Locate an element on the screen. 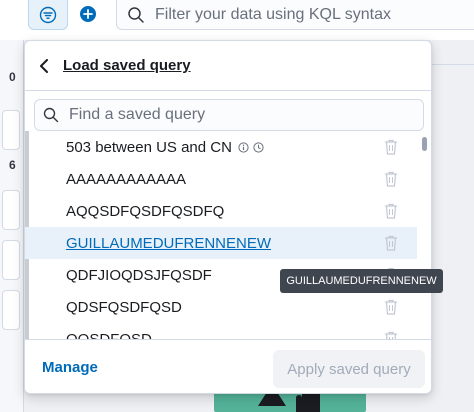 Image resolution: width=474 pixels, height=412 pixels. back-button is located at coordinates (46, 66).